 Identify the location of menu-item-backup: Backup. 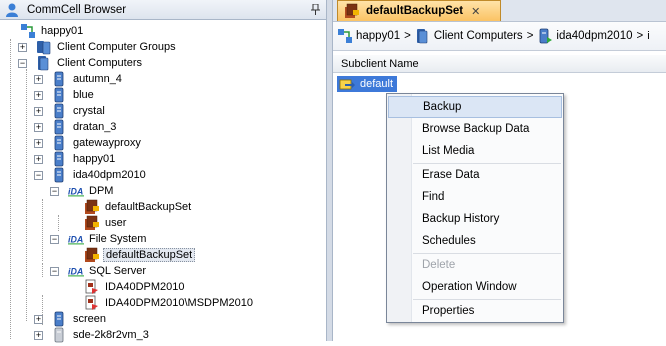
(475, 107).